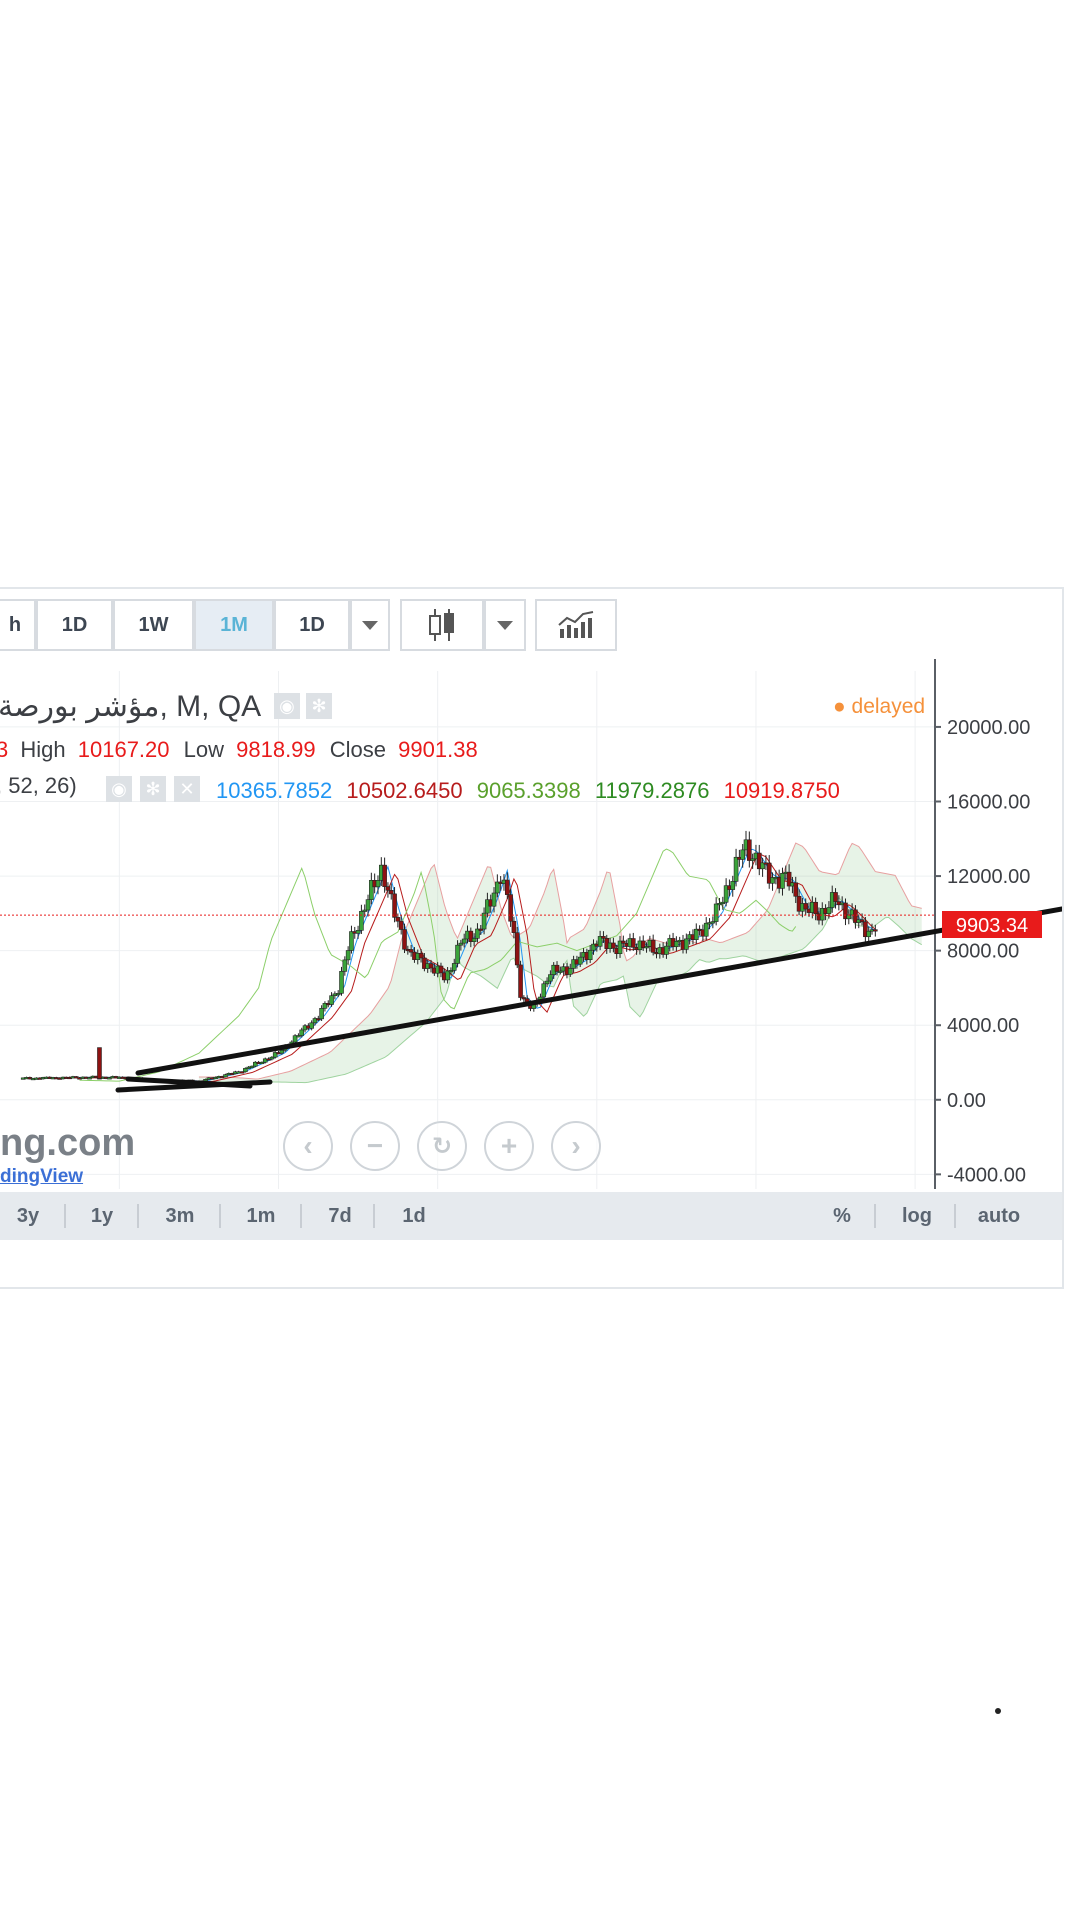  I want to click on close-label: Close, so click(358, 749).